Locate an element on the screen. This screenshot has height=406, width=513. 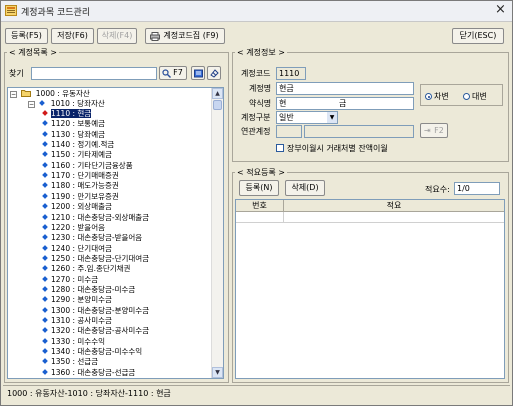
close-button: 닫기(ESC) is located at coordinates (478, 36).